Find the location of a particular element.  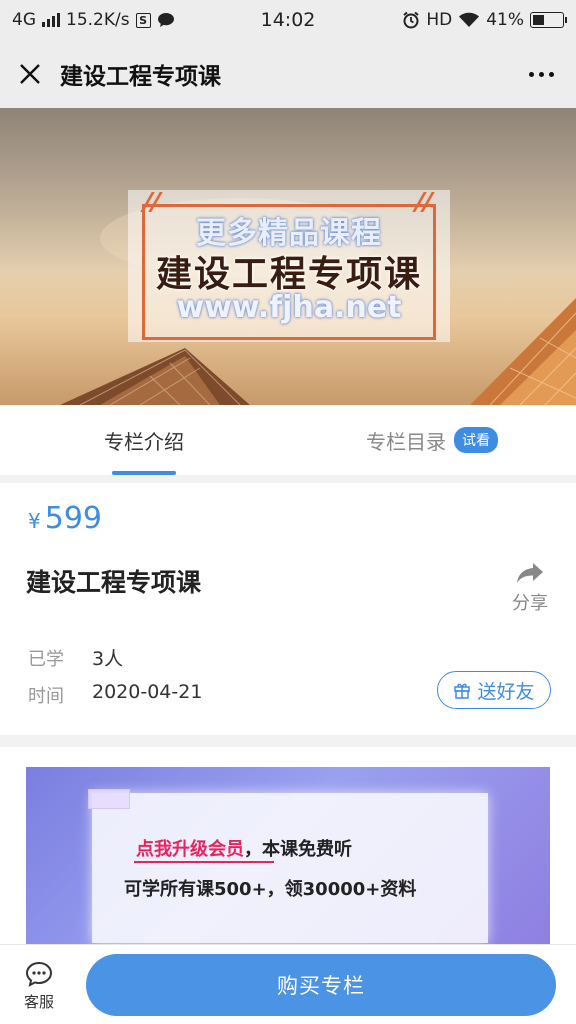

gift-to-friend-button: 送好友 is located at coordinates (494, 690).